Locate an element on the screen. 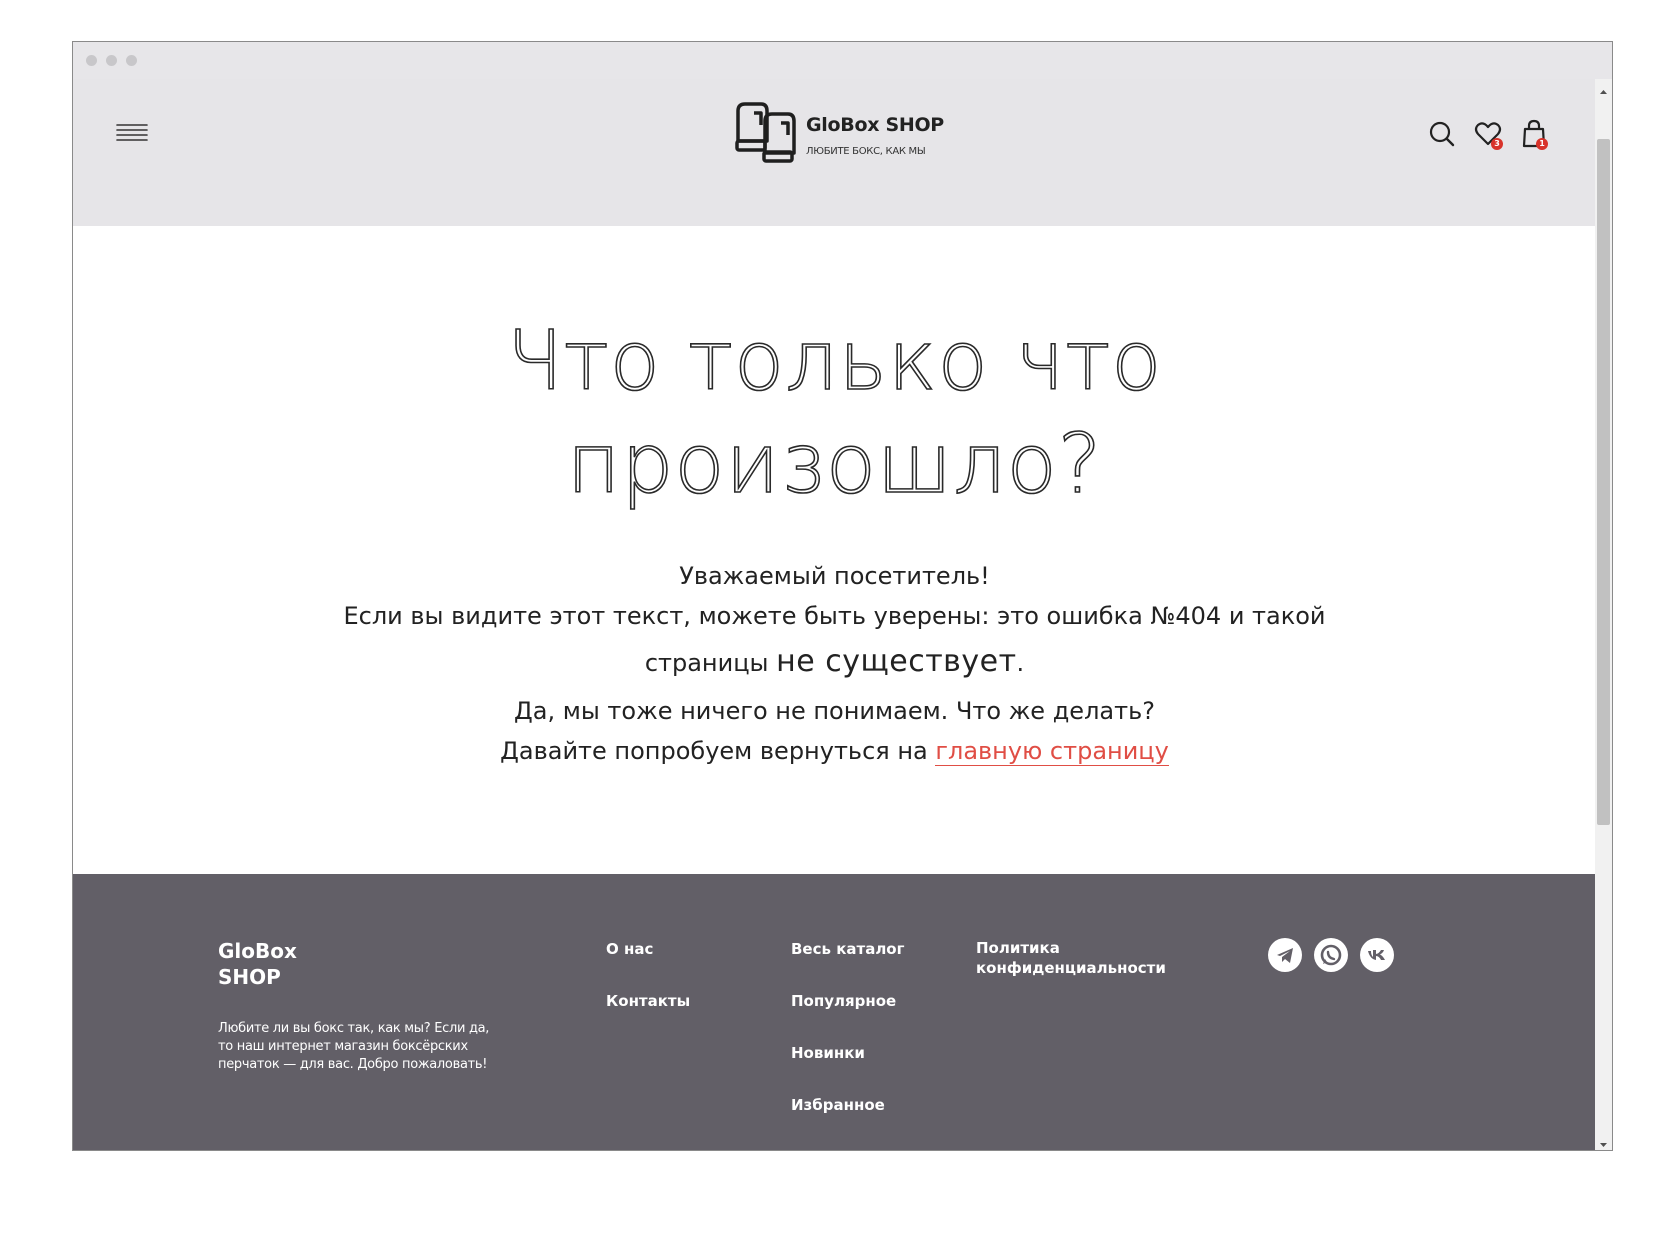  footer-link-catalog: Весь каталог is located at coordinates (847, 949).